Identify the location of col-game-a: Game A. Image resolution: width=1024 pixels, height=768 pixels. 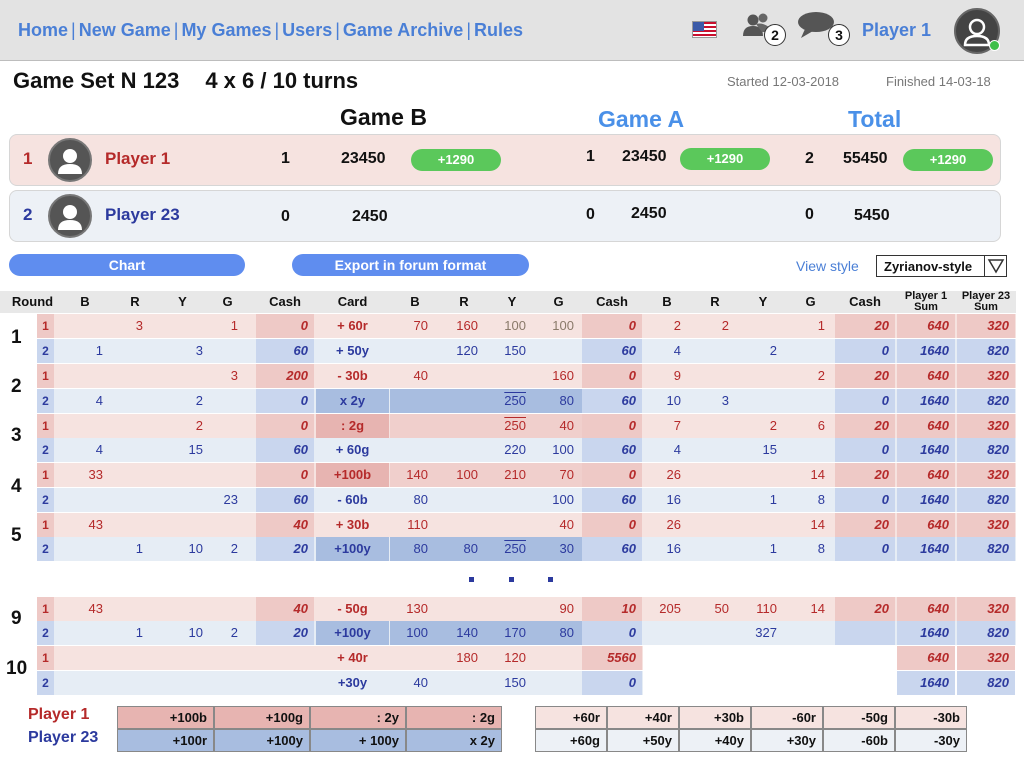
(641, 119).